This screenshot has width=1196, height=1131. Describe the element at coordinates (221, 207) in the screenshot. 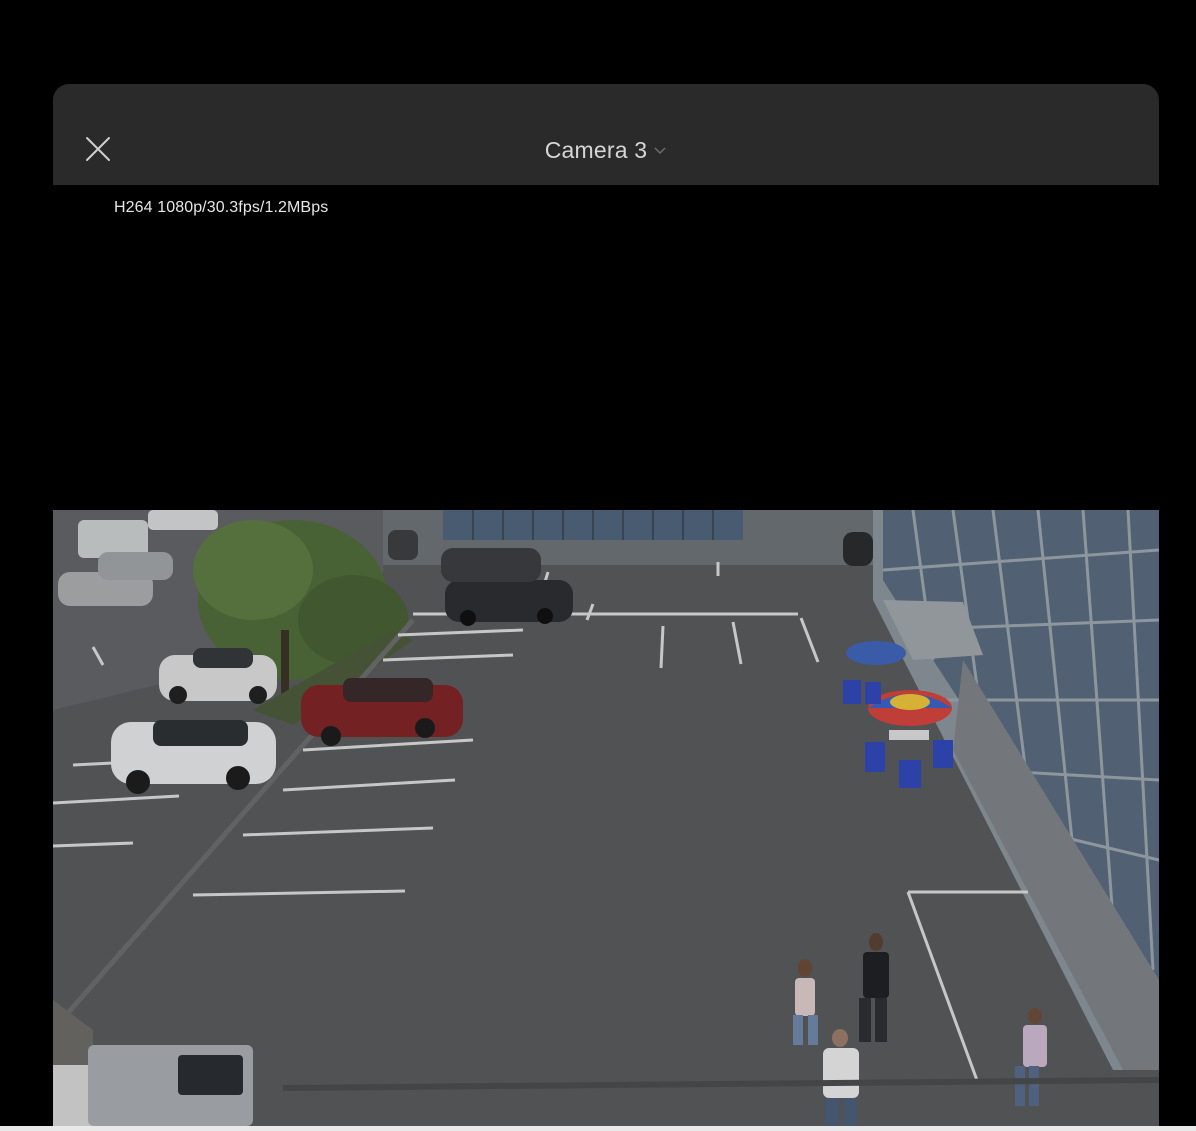

I see `stream-info: H264 1080p/30.3fps/1.2MBps` at that location.